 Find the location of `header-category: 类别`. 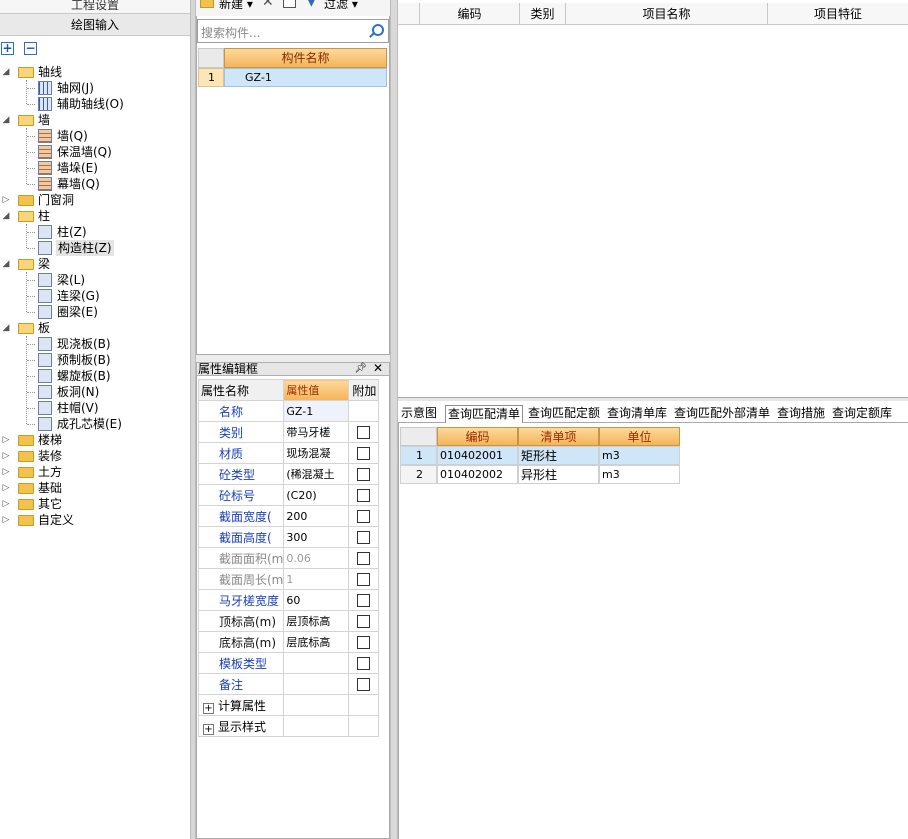

header-category: 类别 is located at coordinates (543, 14).